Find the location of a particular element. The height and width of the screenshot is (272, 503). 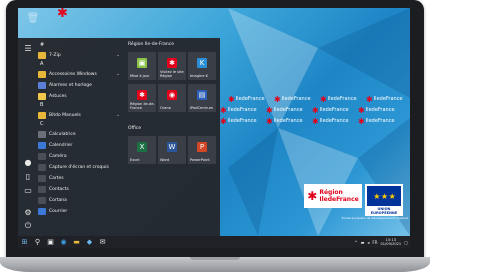

tile-group-title: Région Ile-de-France is located at coordinates (151, 44).